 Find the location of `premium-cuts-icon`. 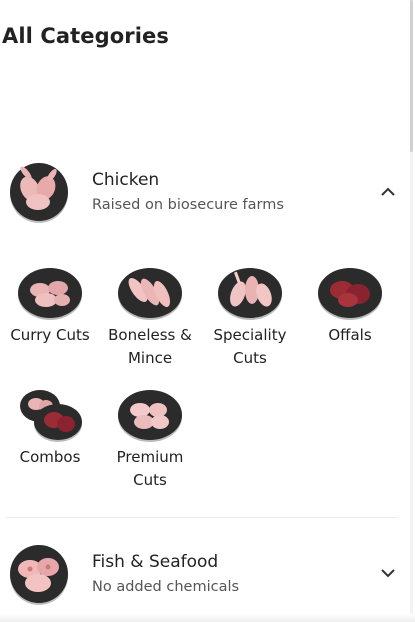

premium-cuts-icon is located at coordinates (150, 416).